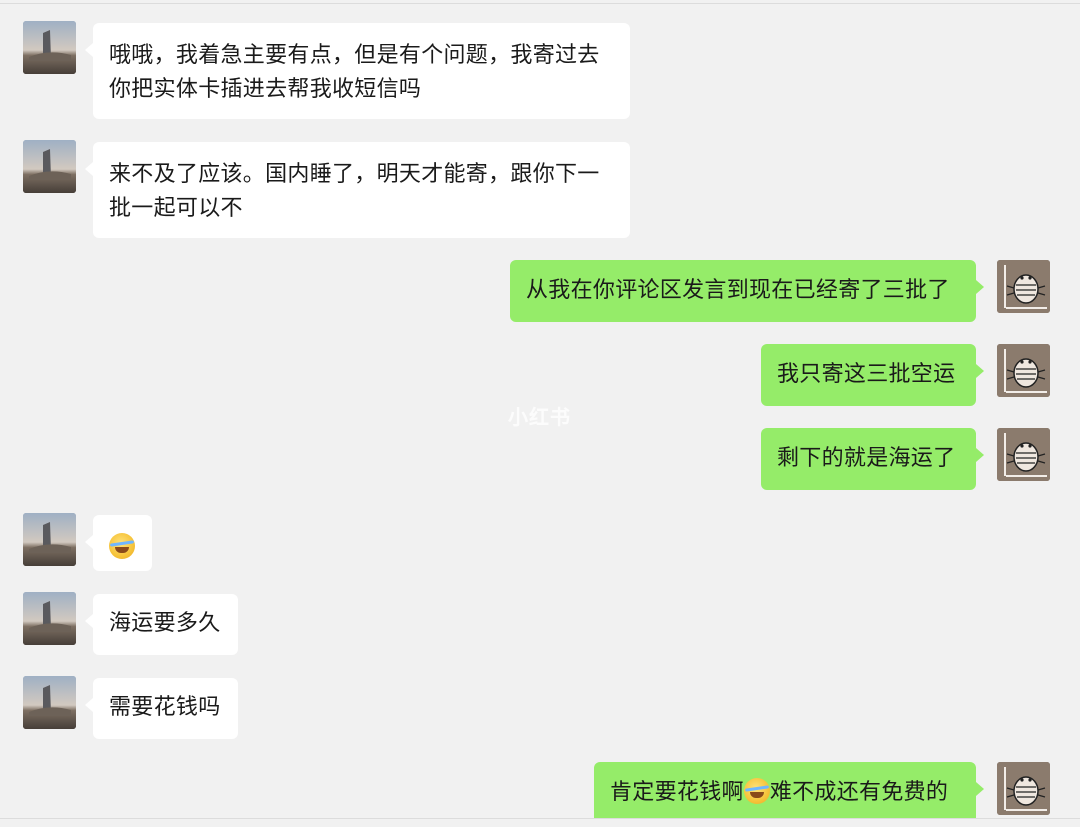 The image size is (1080, 827). I want to click on message-bubble-sent: 肯定要花钱啊 难不成还有免费的, so click(789, 790).